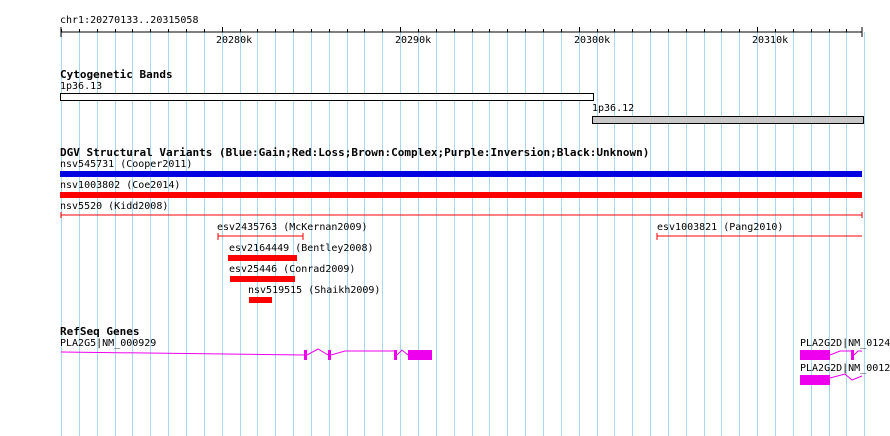  I want to click on cytoband-track-title: Cytogenetic Bands, so click(116, 74).